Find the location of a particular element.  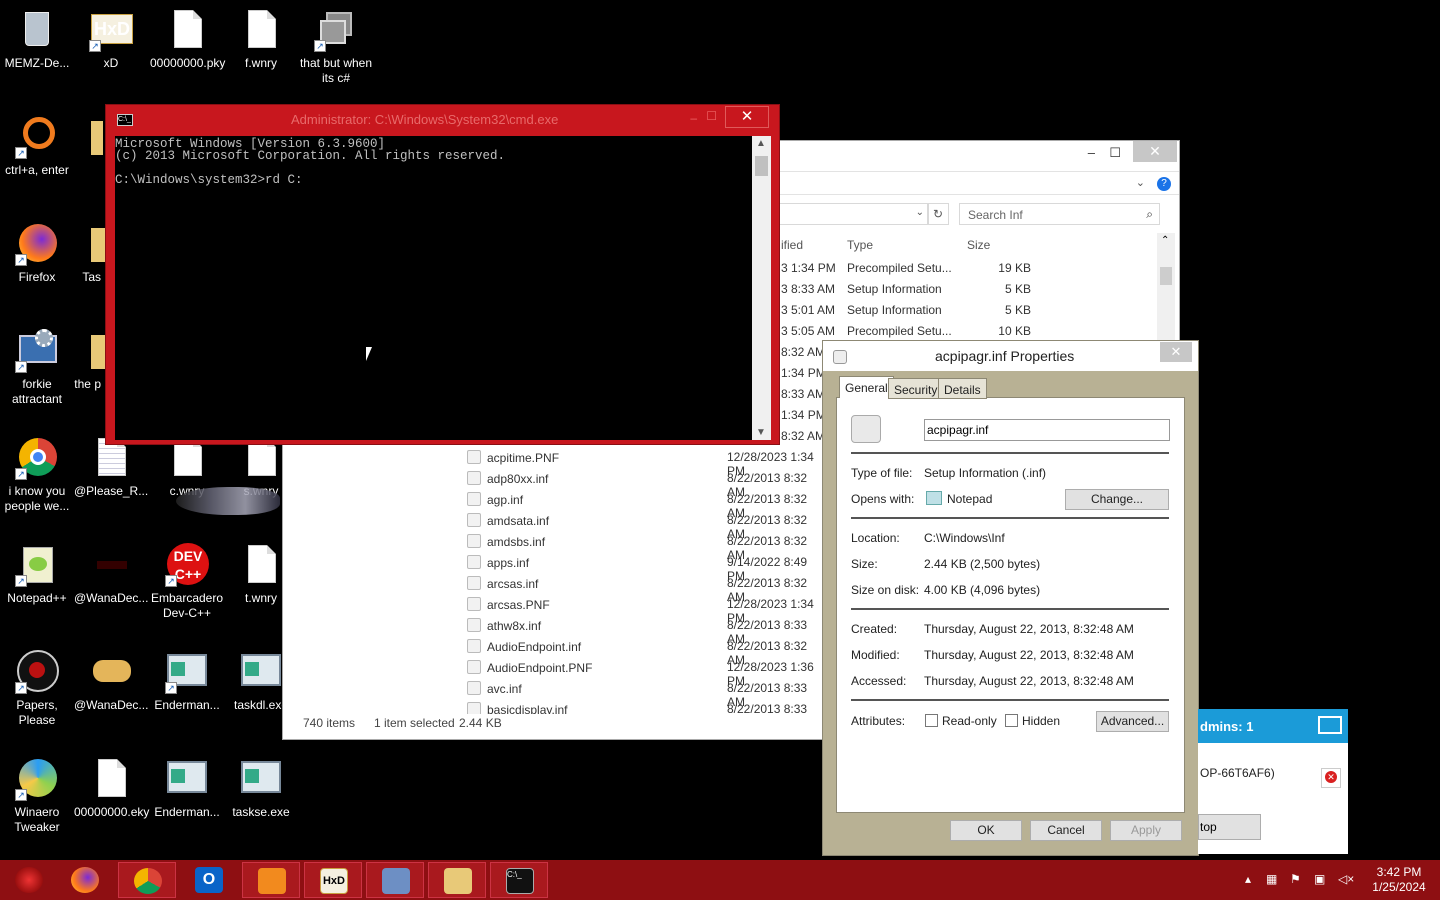

desktop-icon-taskse: taskse.exe is located at coordinates (261, 785).